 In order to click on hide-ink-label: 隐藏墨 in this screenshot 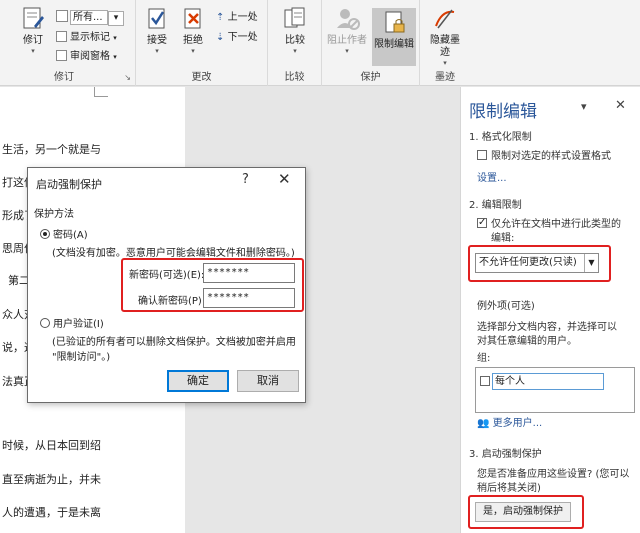, I will do `click(445, 40)`.